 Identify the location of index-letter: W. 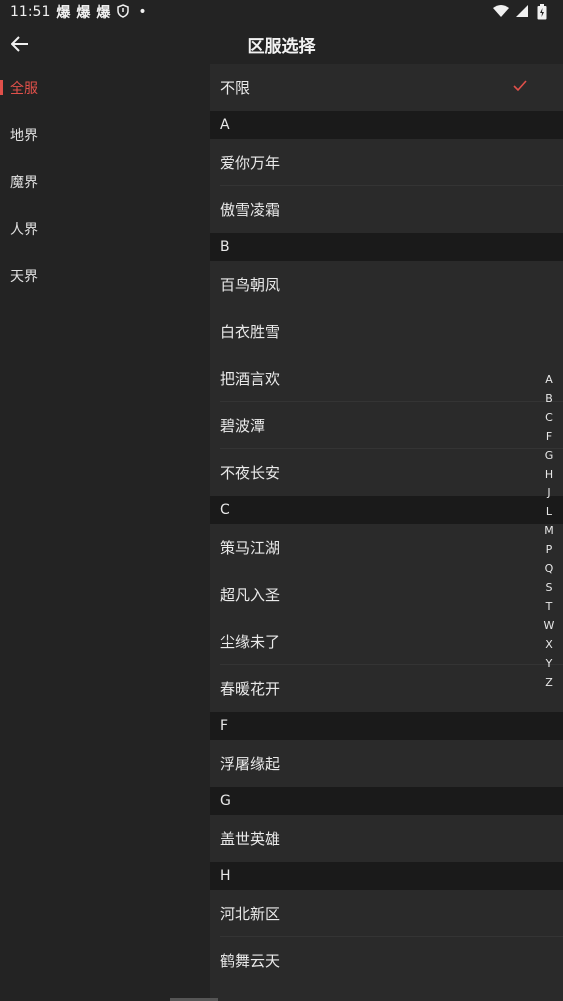
(549, 626).